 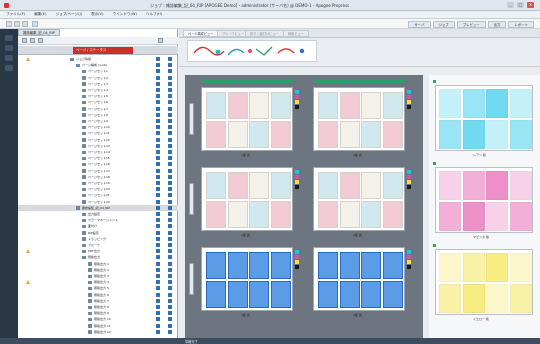 What do you see at coordinates (40, 14) in the screenshot?
I see `menu-edit: 編集(E)` at bounding box center [40, 14].